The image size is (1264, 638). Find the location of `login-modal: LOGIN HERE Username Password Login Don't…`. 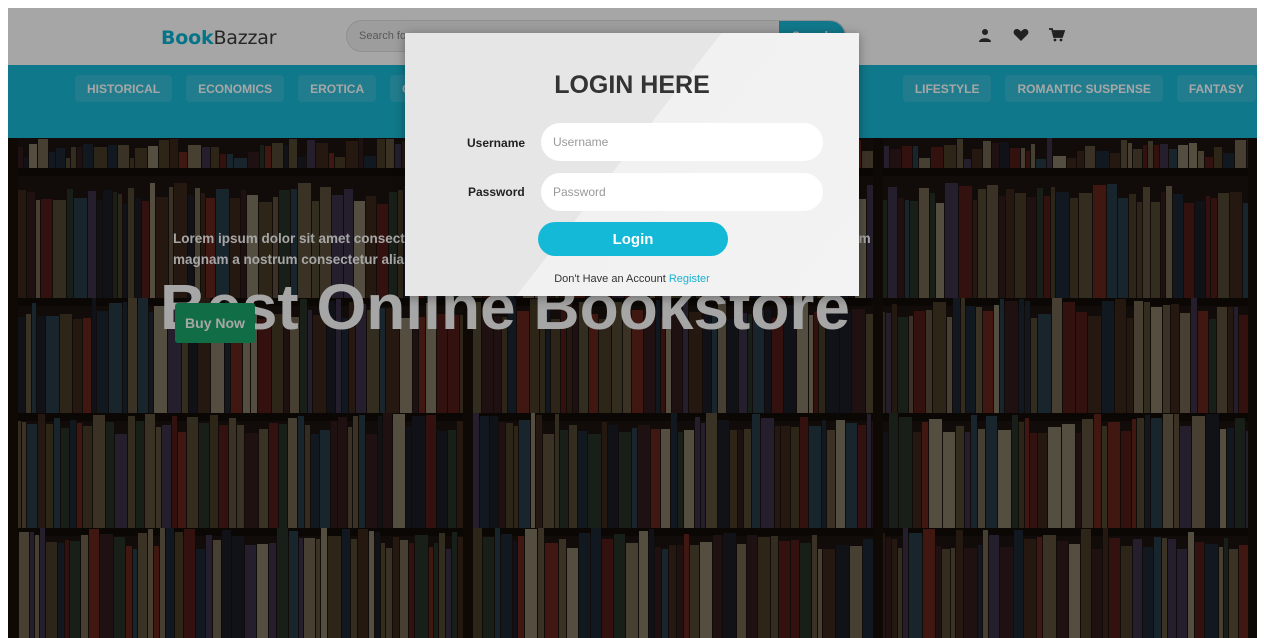

login-modal: LOGIN HERE Username Password Login Don't… is located at coordinates (632, 164).